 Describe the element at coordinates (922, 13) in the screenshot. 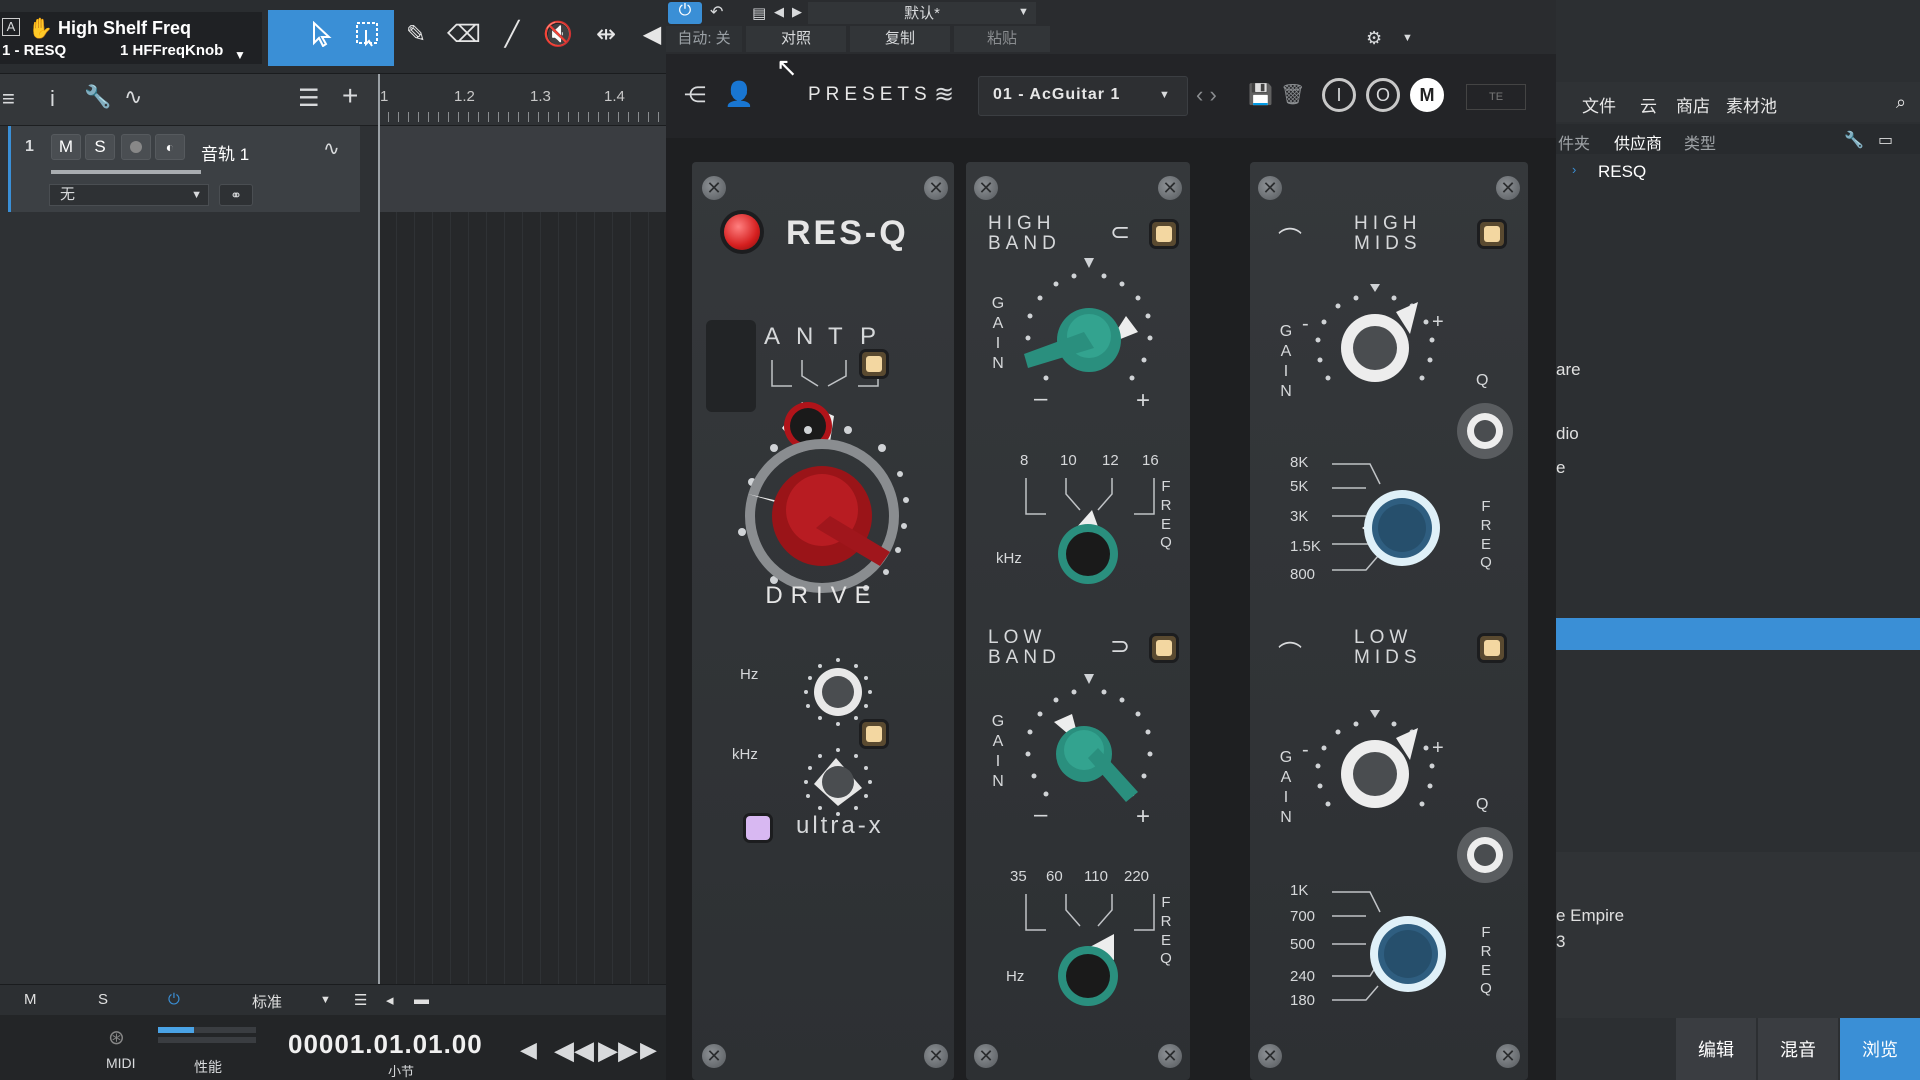

I see `preset-menu: 默认*` at that location.